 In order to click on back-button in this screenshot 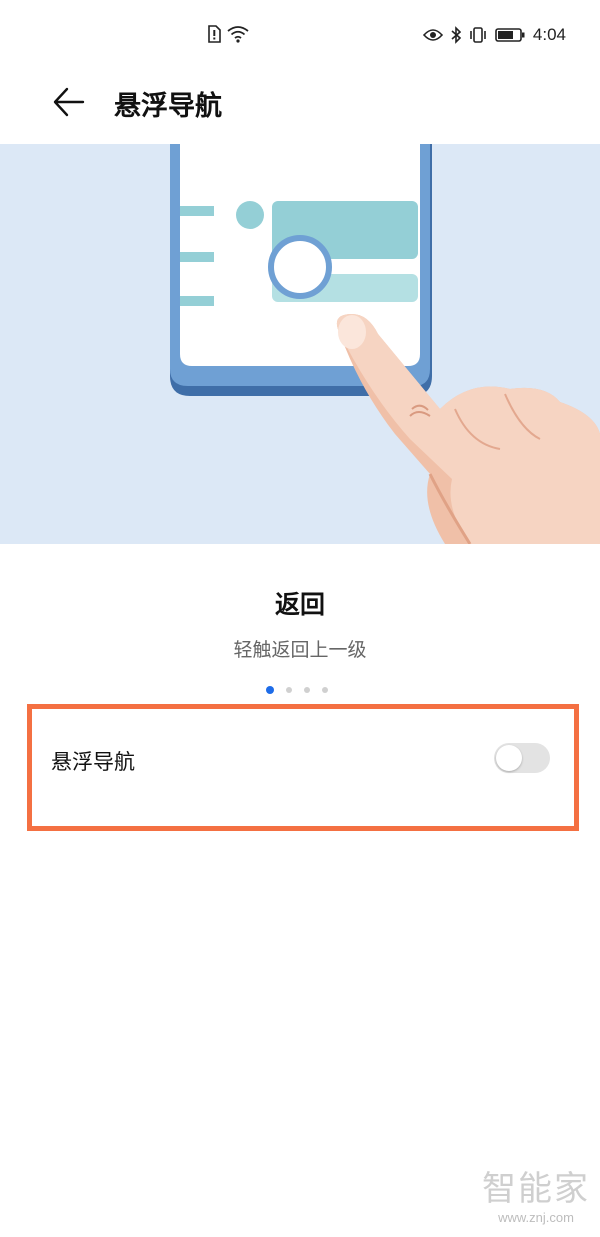, I will do `click(68, 102)`.